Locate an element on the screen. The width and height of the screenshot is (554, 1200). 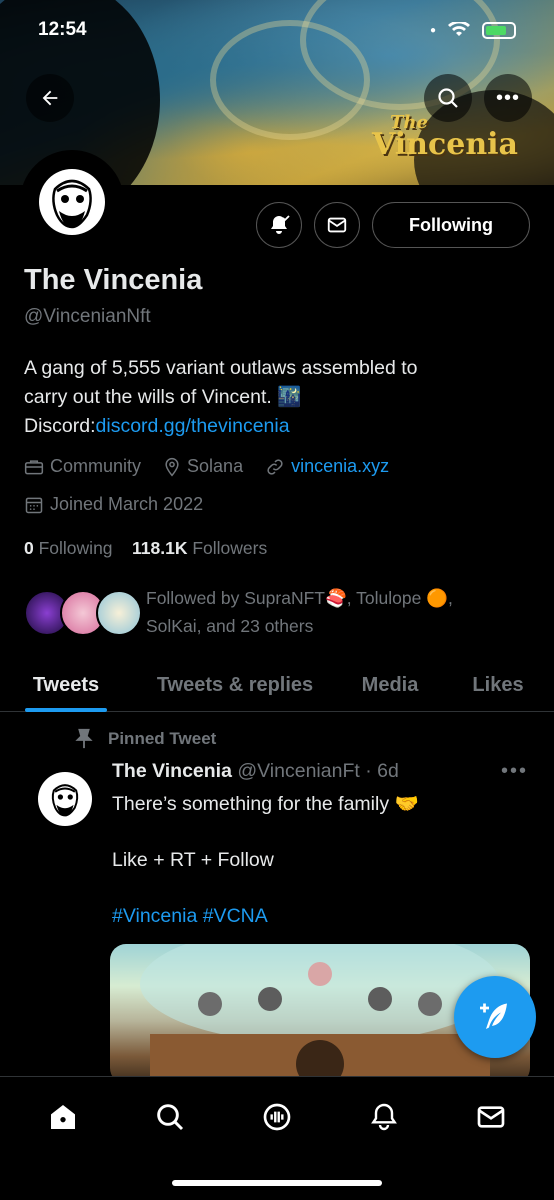
notifications-tab is located at coordinates (384, 1117).